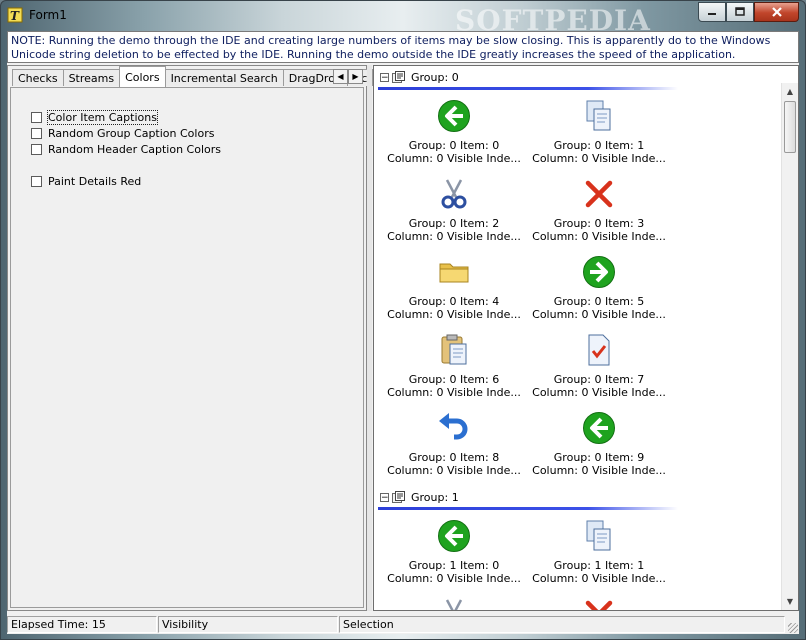 This screenshot has width=806, height=640. What do you see at coordinates (454, 273) in the screenshot?
I see `folder-icon` at bounding box center [454, 273].